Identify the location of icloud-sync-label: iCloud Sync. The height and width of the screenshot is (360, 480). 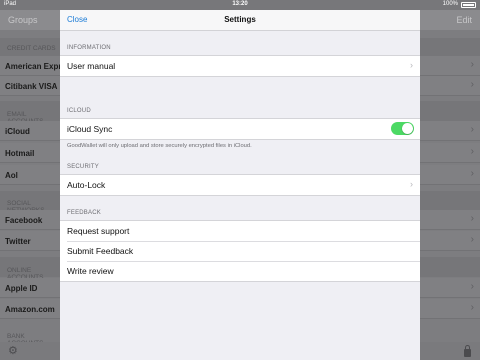
(90, 129).